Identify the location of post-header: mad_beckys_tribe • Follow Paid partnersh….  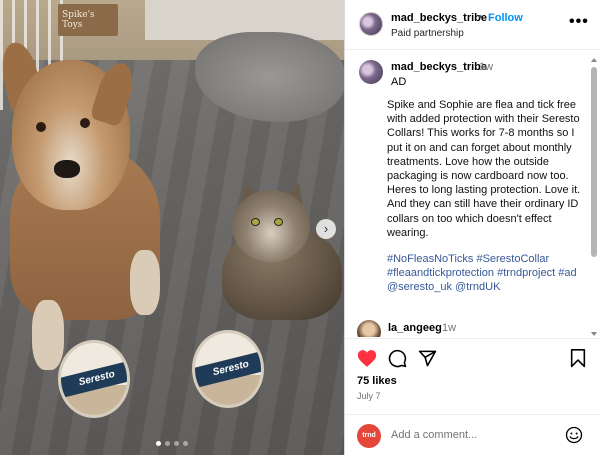
(472, 25).